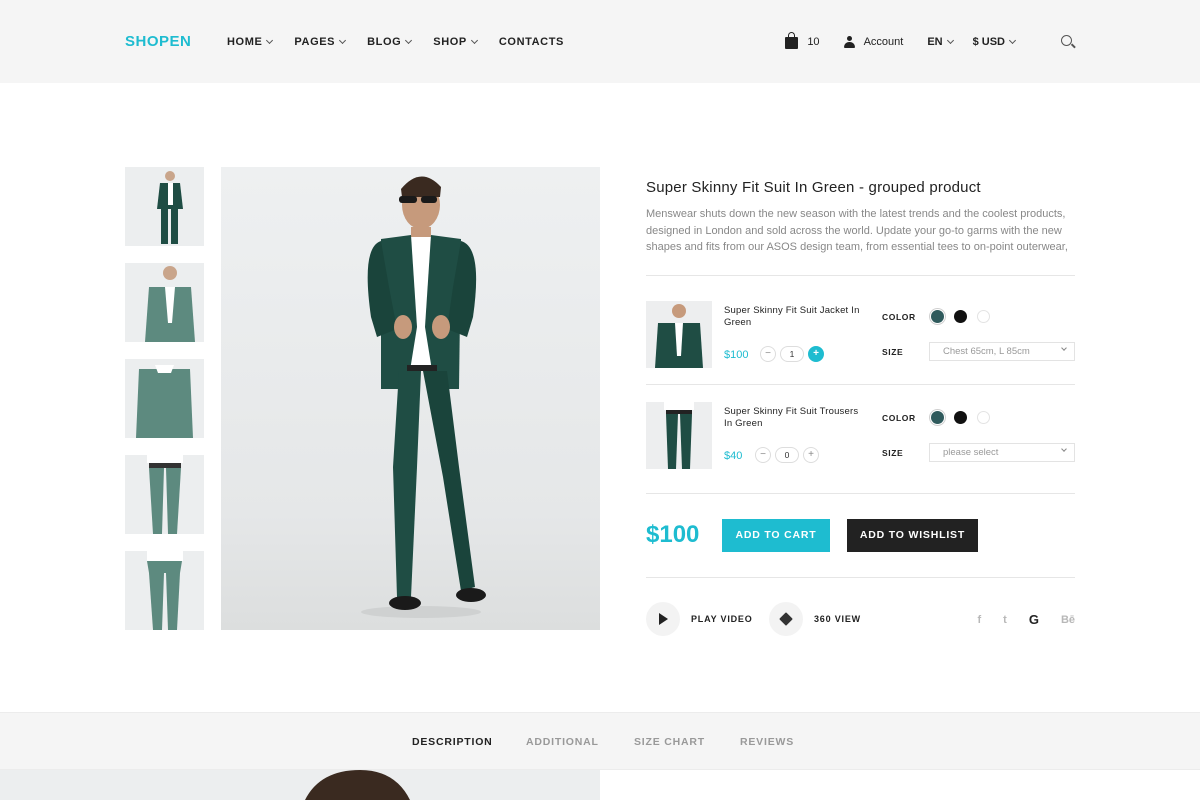 Image resolution: width=1200 pixels, height=800 pixels. I want to click on add-to-cart-button: ADD TO CART, so click(776, 535).